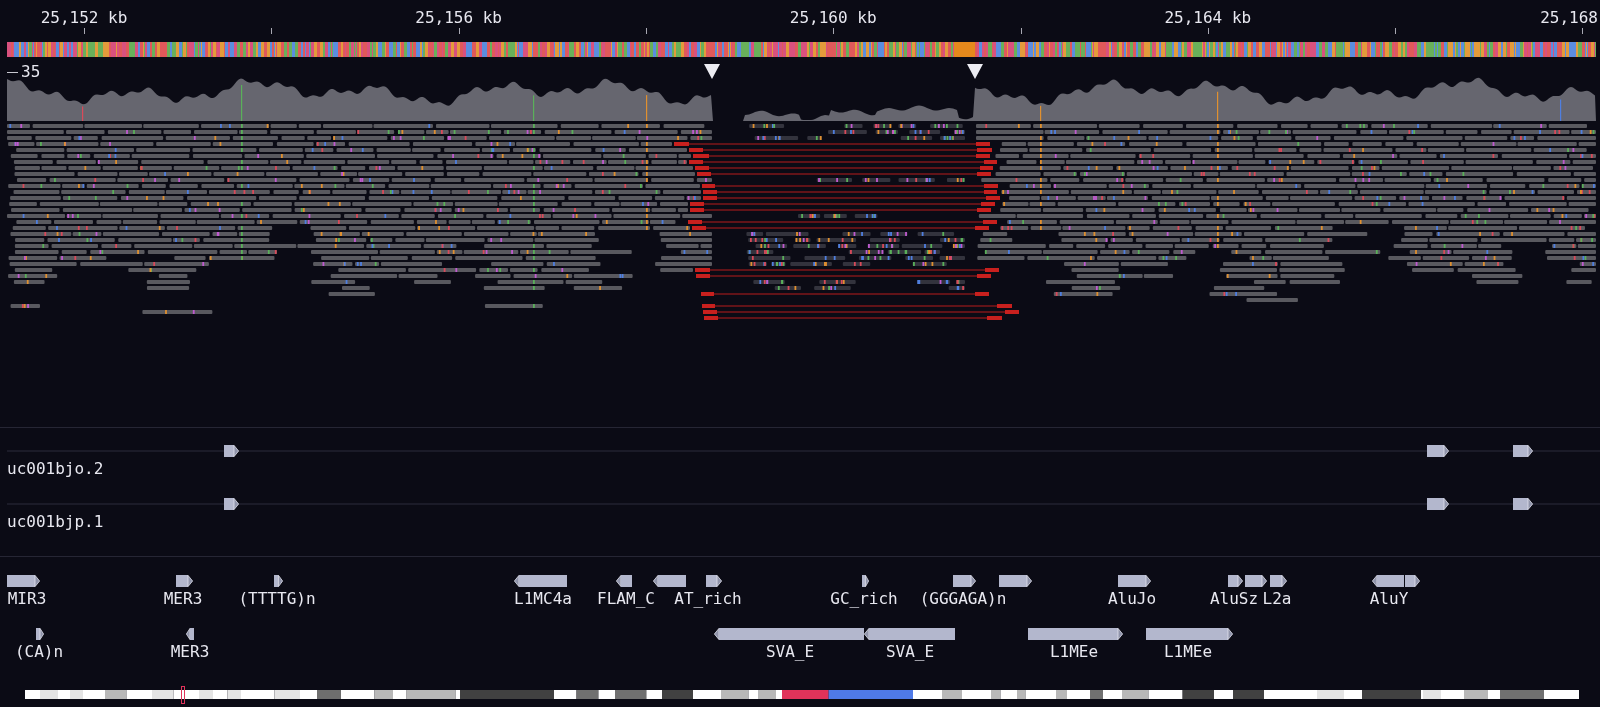  What do you see at coordinates (84, 18) in the screenshot?
I see `ruler-label: 25,152 kb` at bounding box center [84, 18].